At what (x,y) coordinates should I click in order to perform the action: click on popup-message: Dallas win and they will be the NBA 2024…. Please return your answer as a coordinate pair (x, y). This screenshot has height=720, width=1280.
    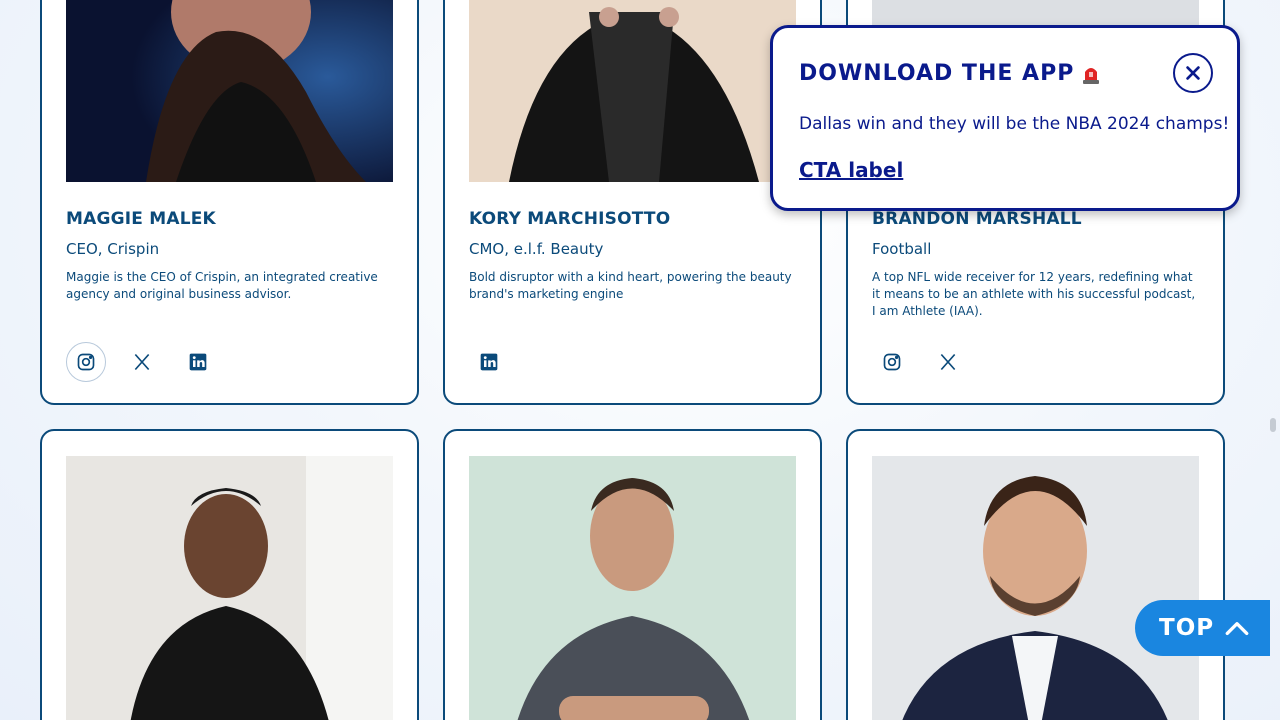
    Looking at the image, I should click on (1014, 124).